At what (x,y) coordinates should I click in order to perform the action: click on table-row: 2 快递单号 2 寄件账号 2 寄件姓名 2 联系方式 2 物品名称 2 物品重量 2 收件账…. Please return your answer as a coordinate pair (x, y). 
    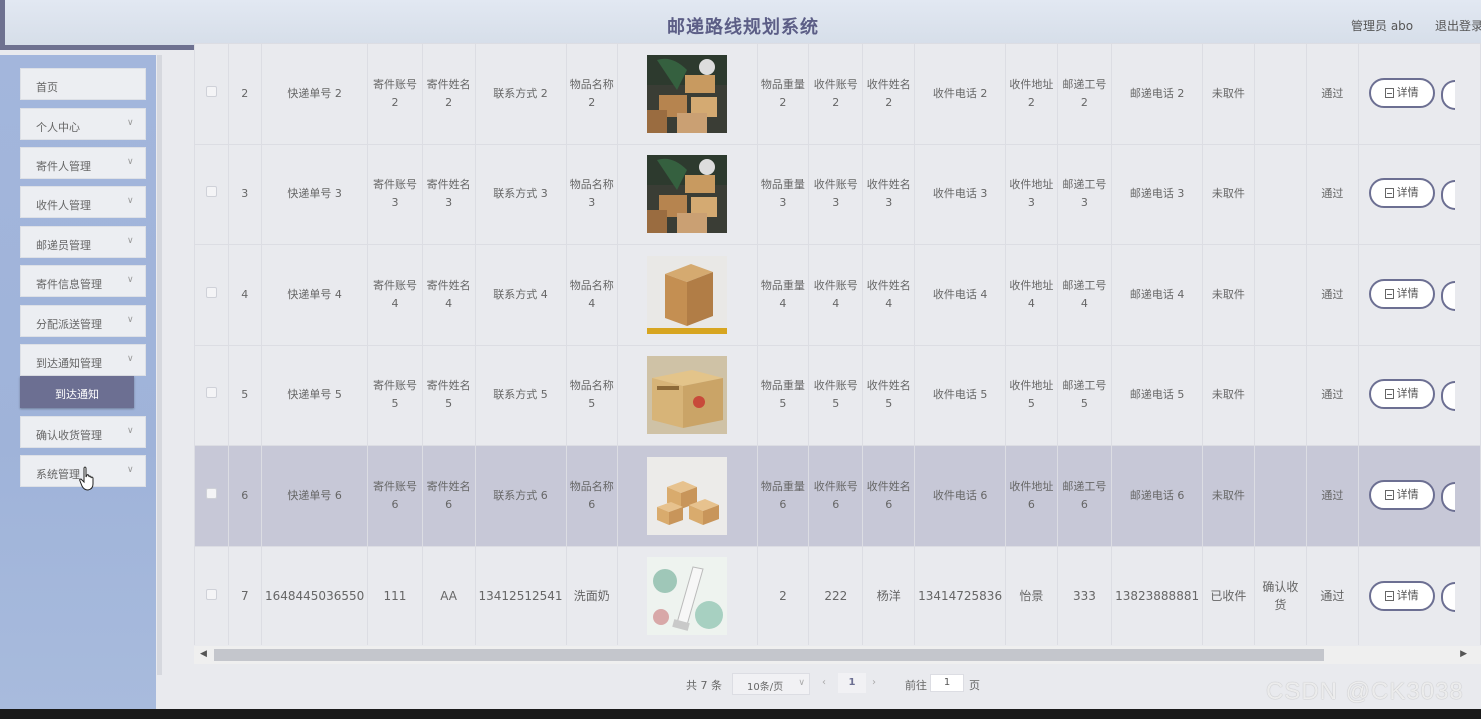
    Looking at the image, I should click on (837, 94).